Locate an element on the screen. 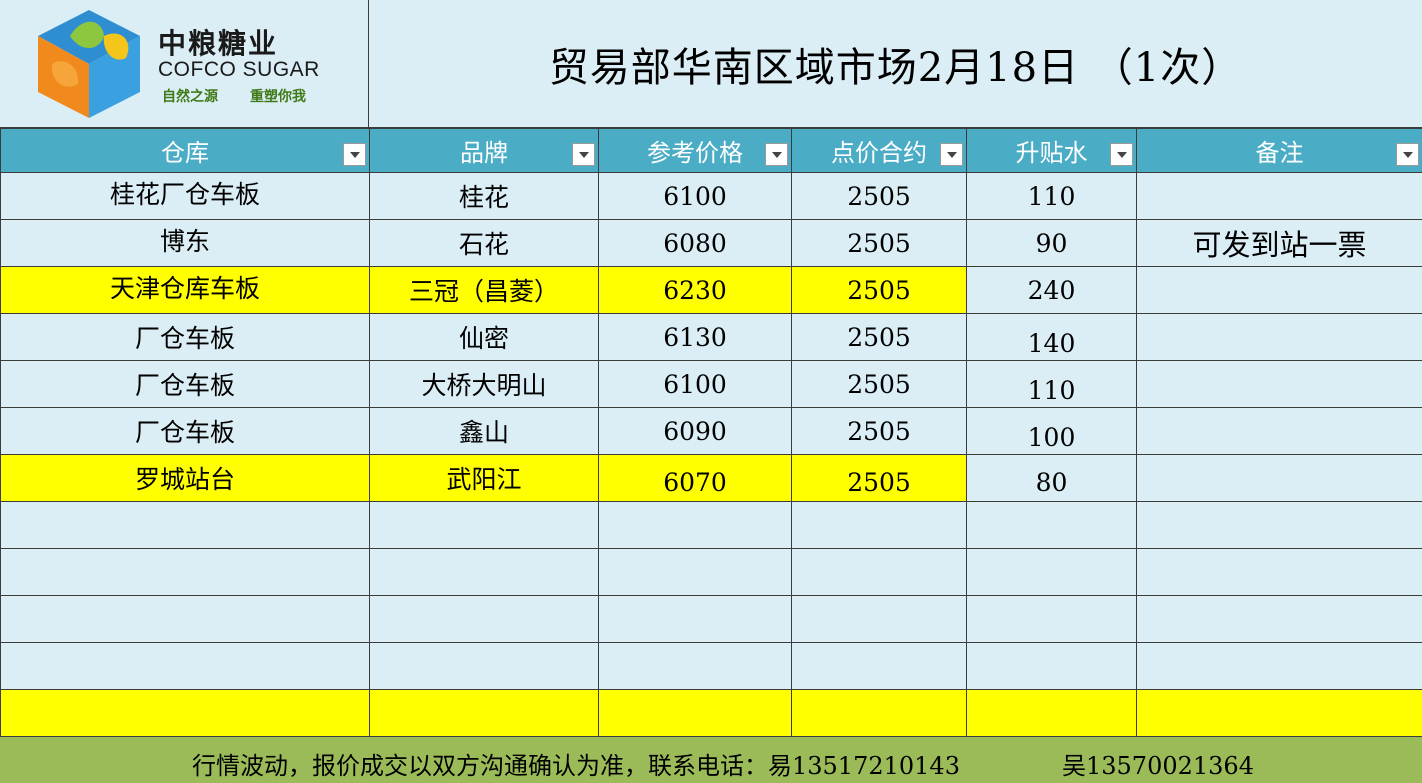 This screenshot has width=1422, height=783. cell-warehouse: 博东 is located at coordinates (185, 243).